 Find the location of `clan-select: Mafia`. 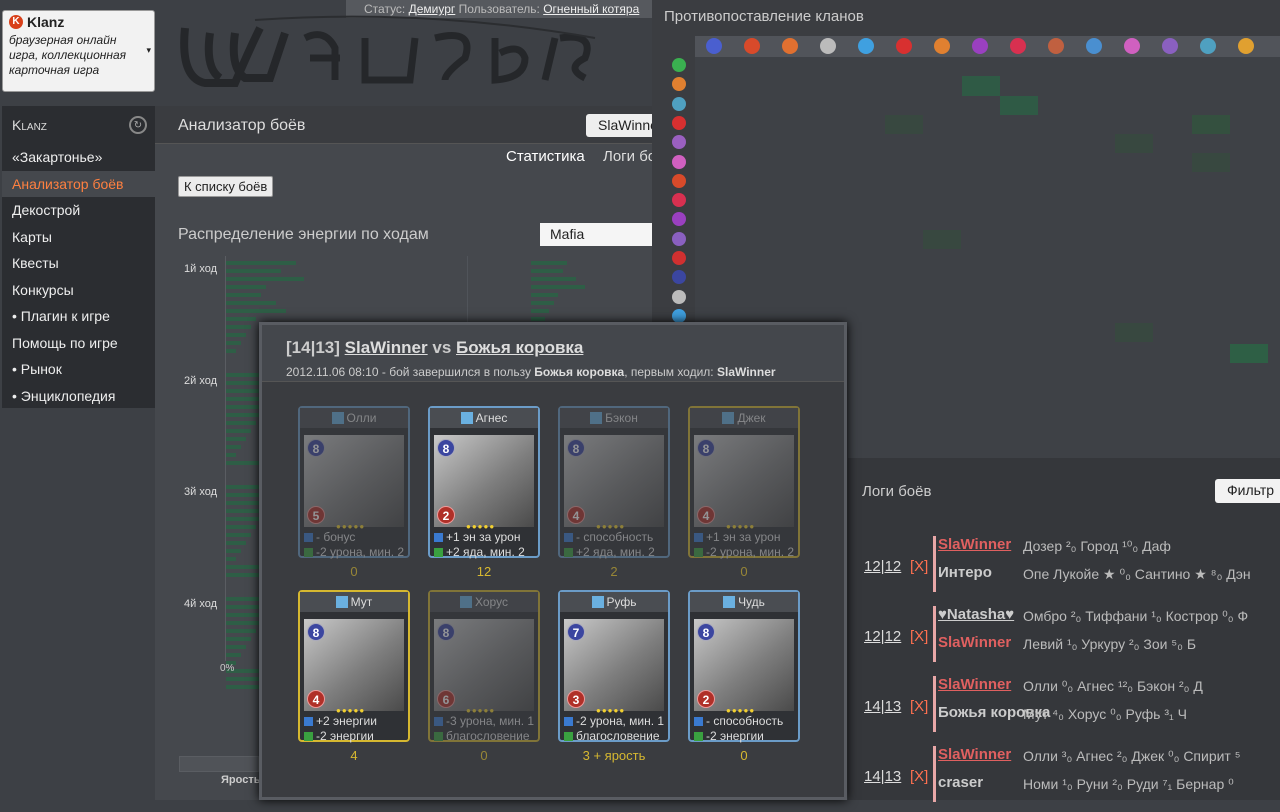

clan-select: Mafia is located at coordinates (597, 234).